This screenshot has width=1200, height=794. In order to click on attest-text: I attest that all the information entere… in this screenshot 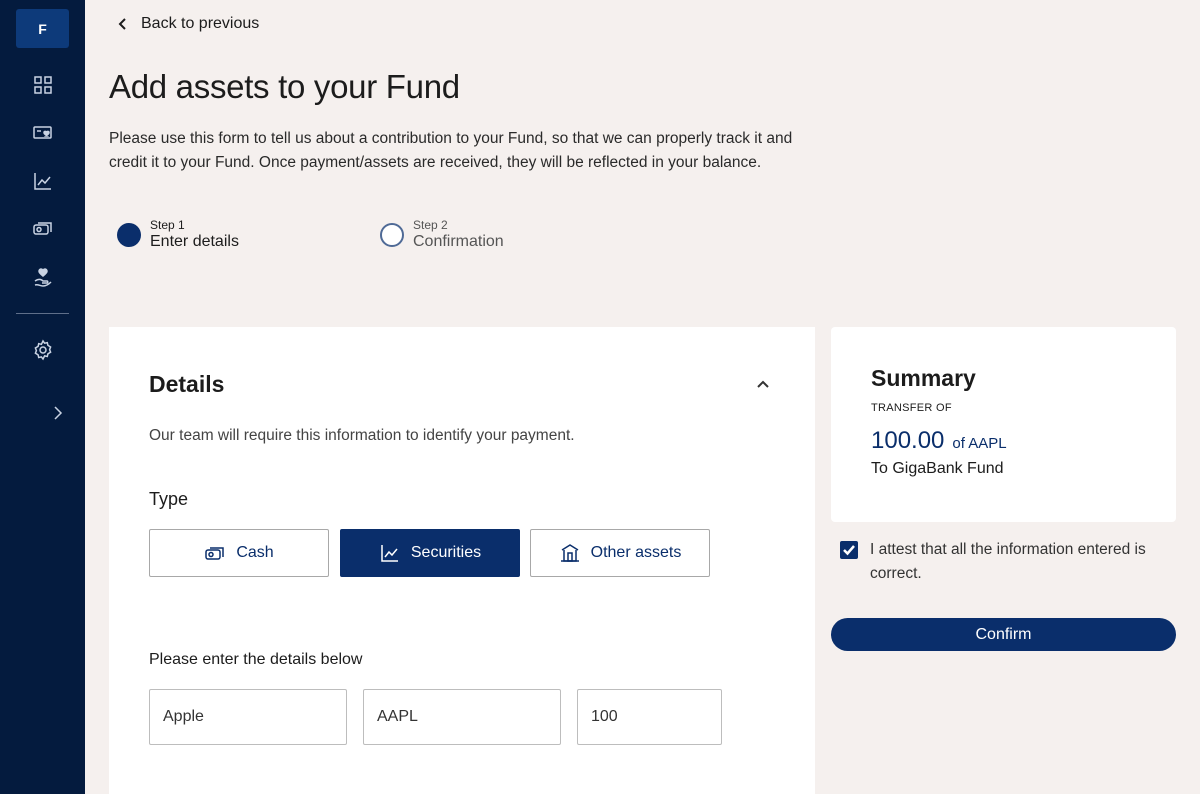, I will do `click(1008, 561)`.